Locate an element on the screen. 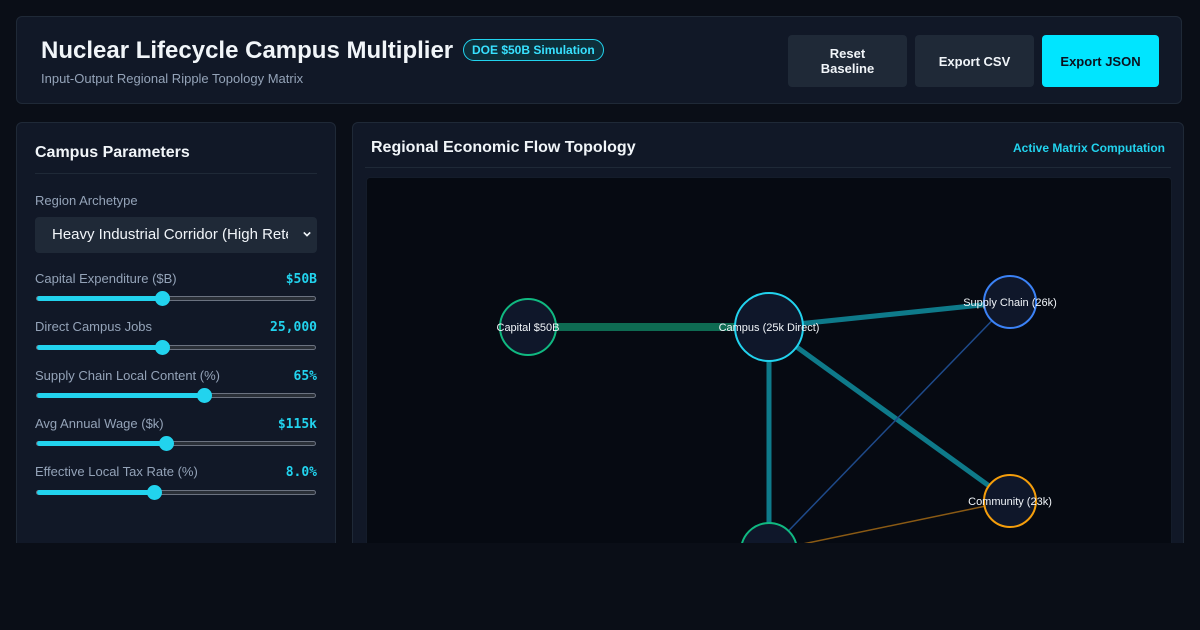 Image resolution: width=1200 pixels, height=630 pixels. node-supply-label: Supply Chain (26k) is located at coordinates (1010, 303).